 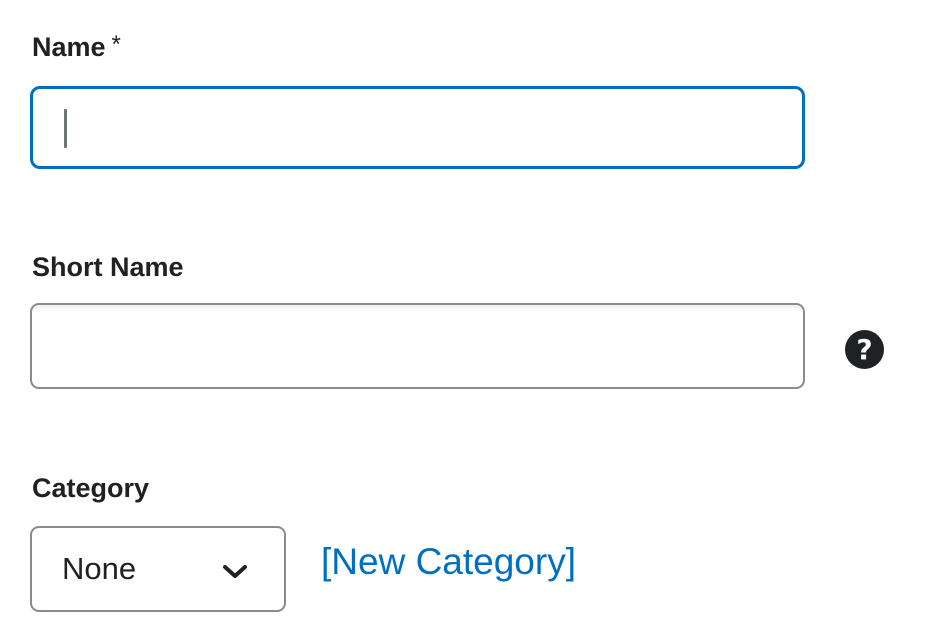 I want to click on text-caret, so click(x=65, y=128).